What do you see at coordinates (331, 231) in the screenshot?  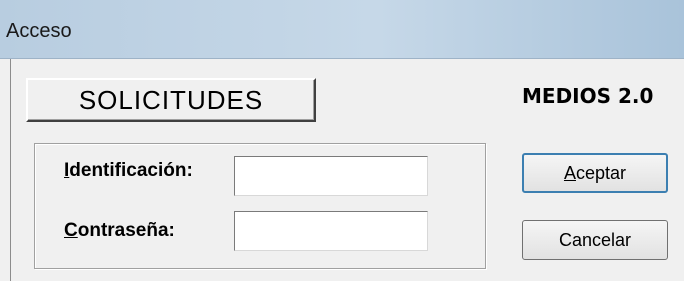 I see `contrasena-input` at bounding box center [331, 231].